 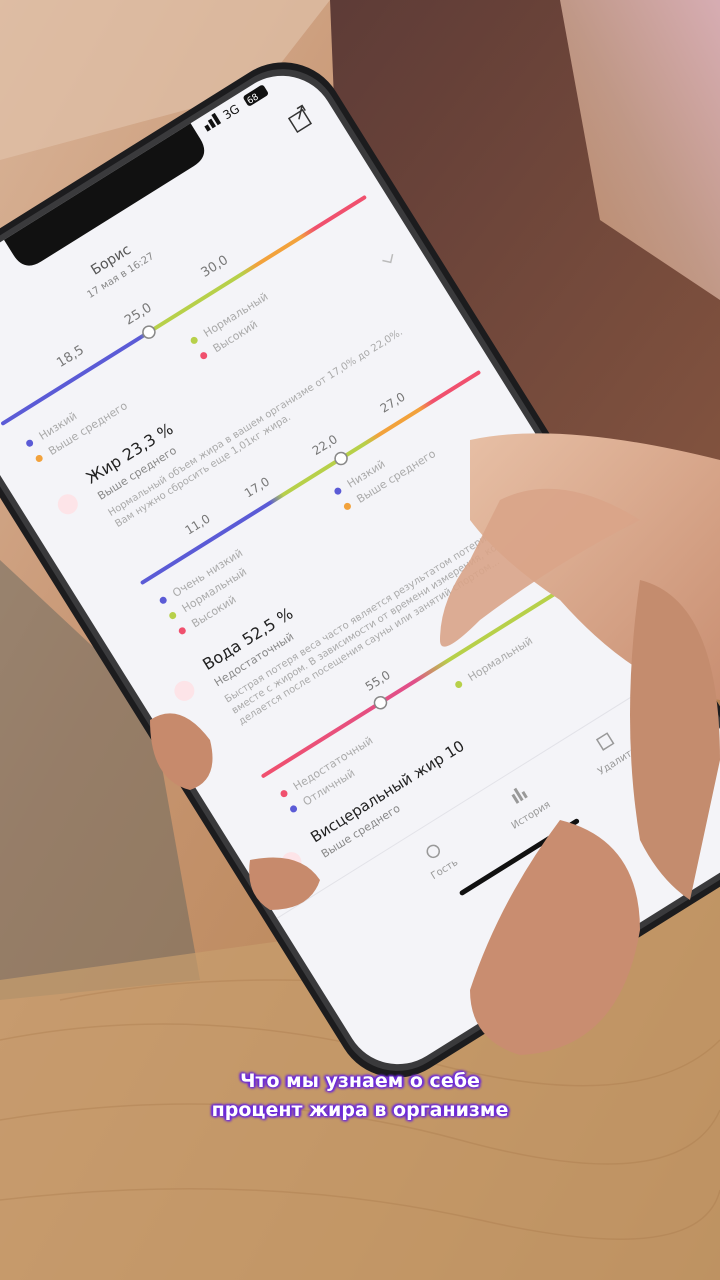 I want to click on caption-line-2: процент жира в организме, so click(x=360, y=1110).